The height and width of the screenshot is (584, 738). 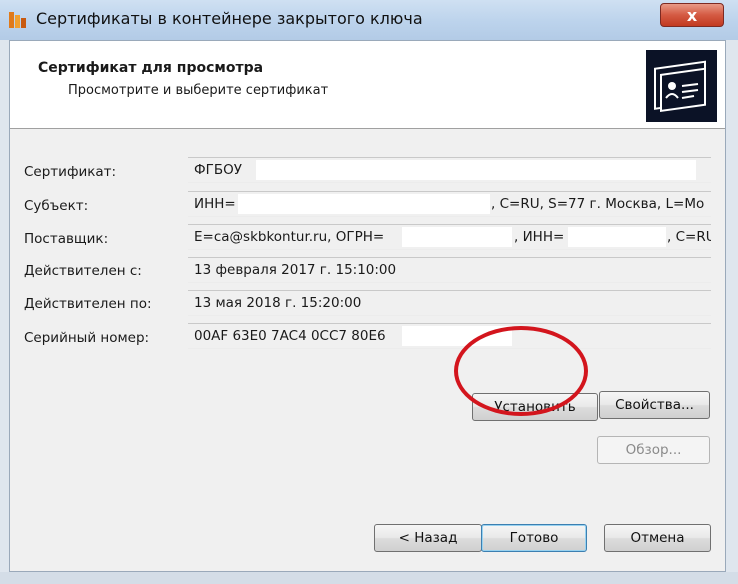 I want to click on issuer-field: E=ca@skbkontur.ru, ОГРН= , ИНН= , C=RU, so click(x=449, y=237).